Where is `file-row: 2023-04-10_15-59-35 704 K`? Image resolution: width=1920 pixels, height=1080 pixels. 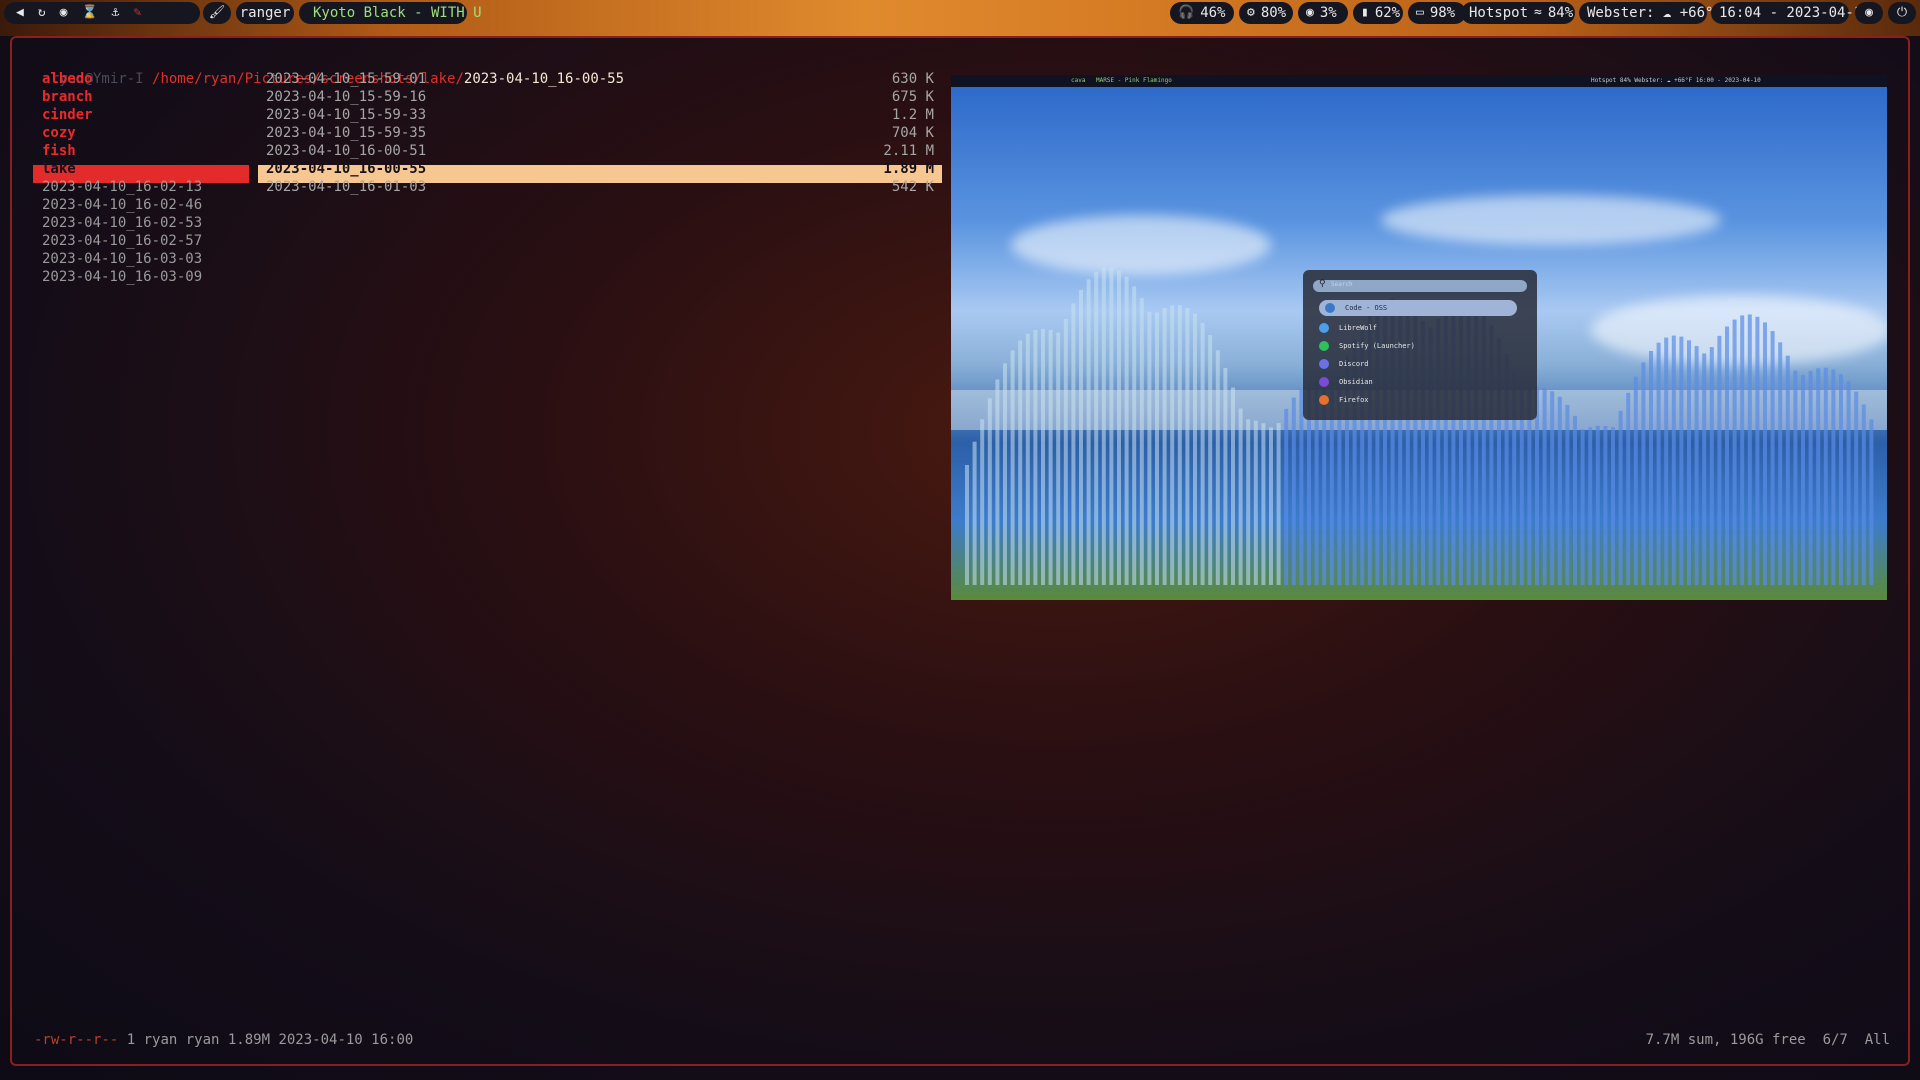 file-row: 2023-04-10_15-59-35 704 K is located at coordinates (600, 133).